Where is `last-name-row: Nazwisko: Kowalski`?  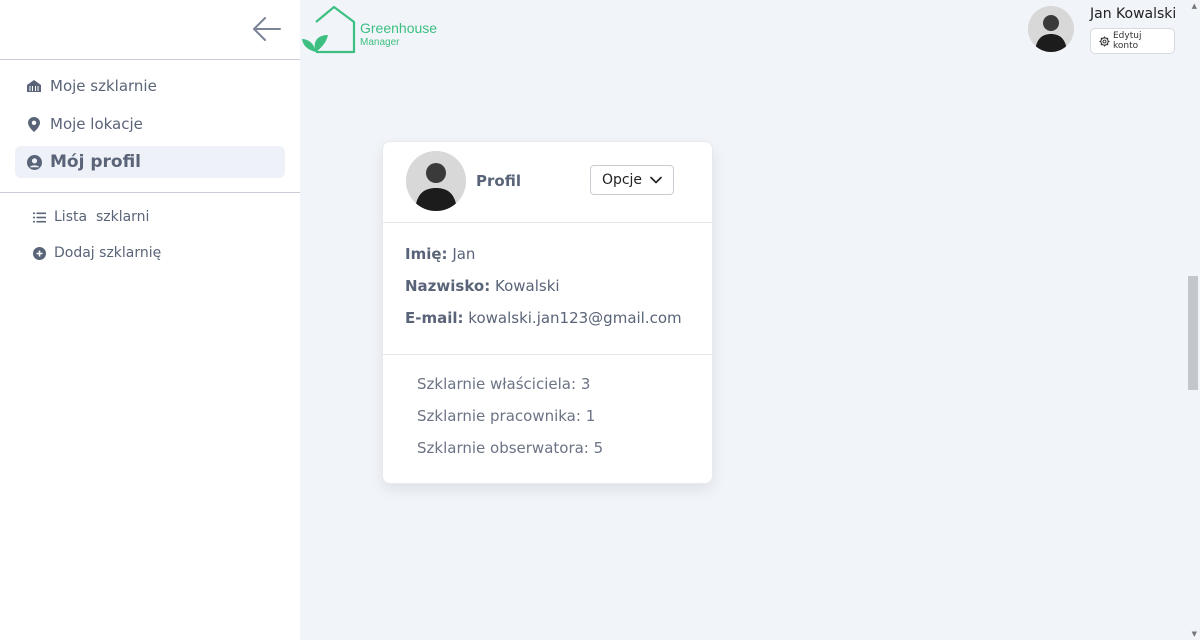
last-name-row: Nazwisko: Kowalski is located at coordinates (558, 293).